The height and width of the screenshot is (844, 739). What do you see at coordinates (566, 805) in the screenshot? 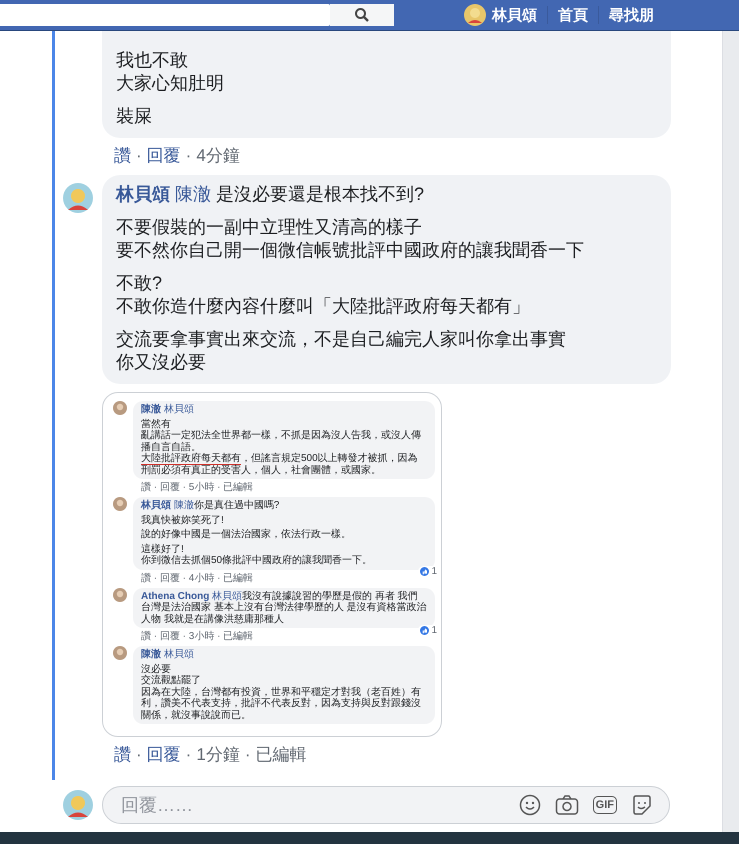
I see `camera-icon` at bounding box center [566, 805].